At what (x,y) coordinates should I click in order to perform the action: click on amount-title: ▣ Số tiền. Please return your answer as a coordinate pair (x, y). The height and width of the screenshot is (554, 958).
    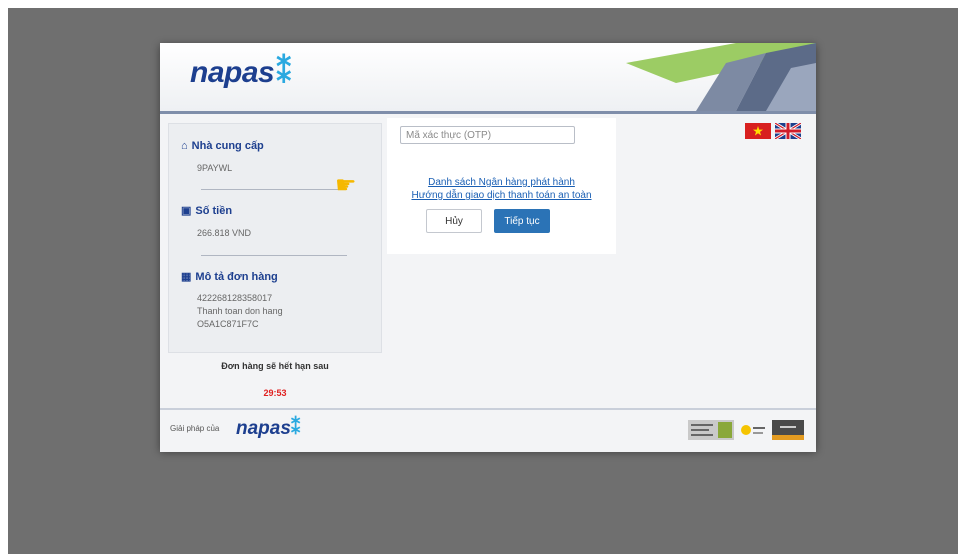
    Looking at the image, I should click on (206, 210).